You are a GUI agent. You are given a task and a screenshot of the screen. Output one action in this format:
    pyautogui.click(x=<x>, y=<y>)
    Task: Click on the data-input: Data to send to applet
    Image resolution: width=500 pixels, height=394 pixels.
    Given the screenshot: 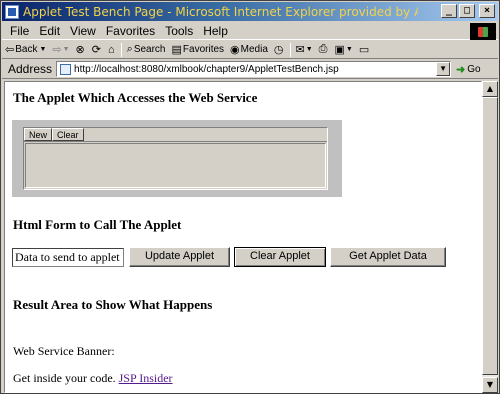 What is the action you would take?
    pyautogui.click(x=68, y=257)
    